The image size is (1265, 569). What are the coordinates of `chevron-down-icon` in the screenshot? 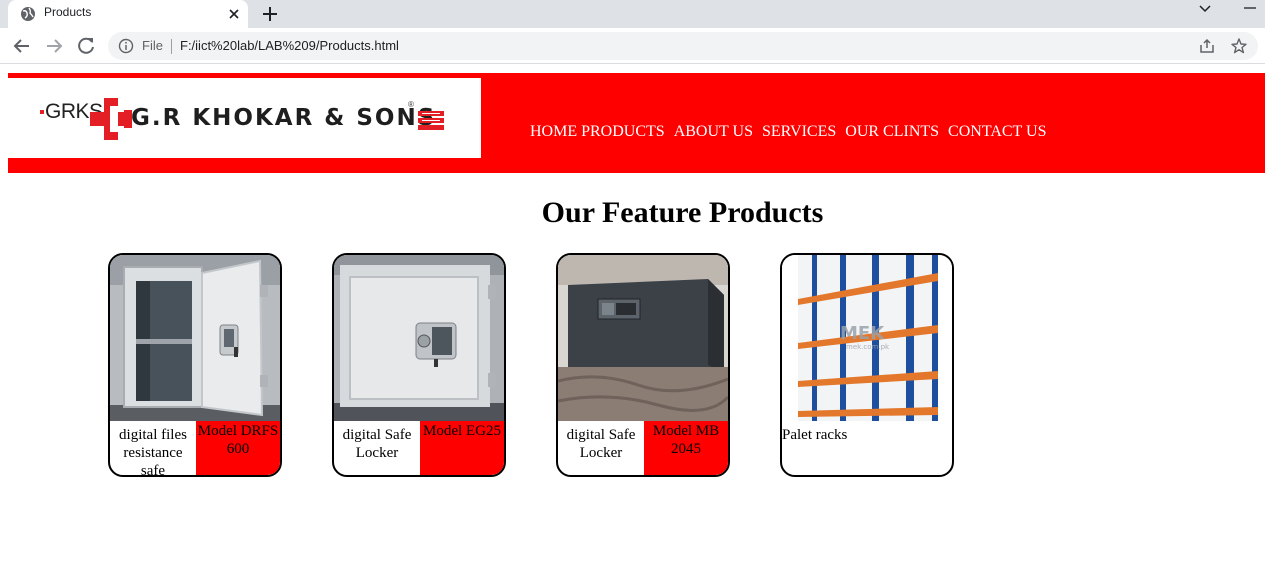 It's located at (1205, 10).